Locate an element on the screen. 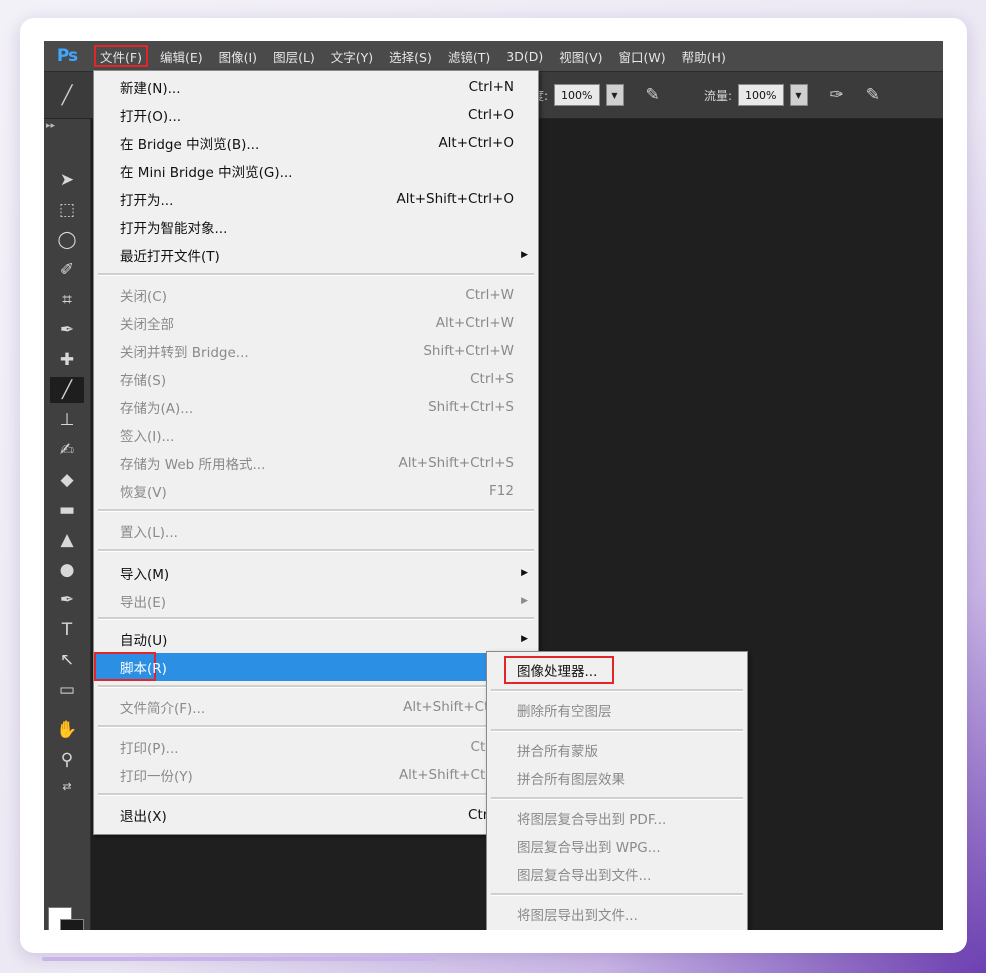 Image resolution: width=986 pixels, height=973 pixels. path-selection-tool-icon: ↖ is located at coordinates (67, 660).